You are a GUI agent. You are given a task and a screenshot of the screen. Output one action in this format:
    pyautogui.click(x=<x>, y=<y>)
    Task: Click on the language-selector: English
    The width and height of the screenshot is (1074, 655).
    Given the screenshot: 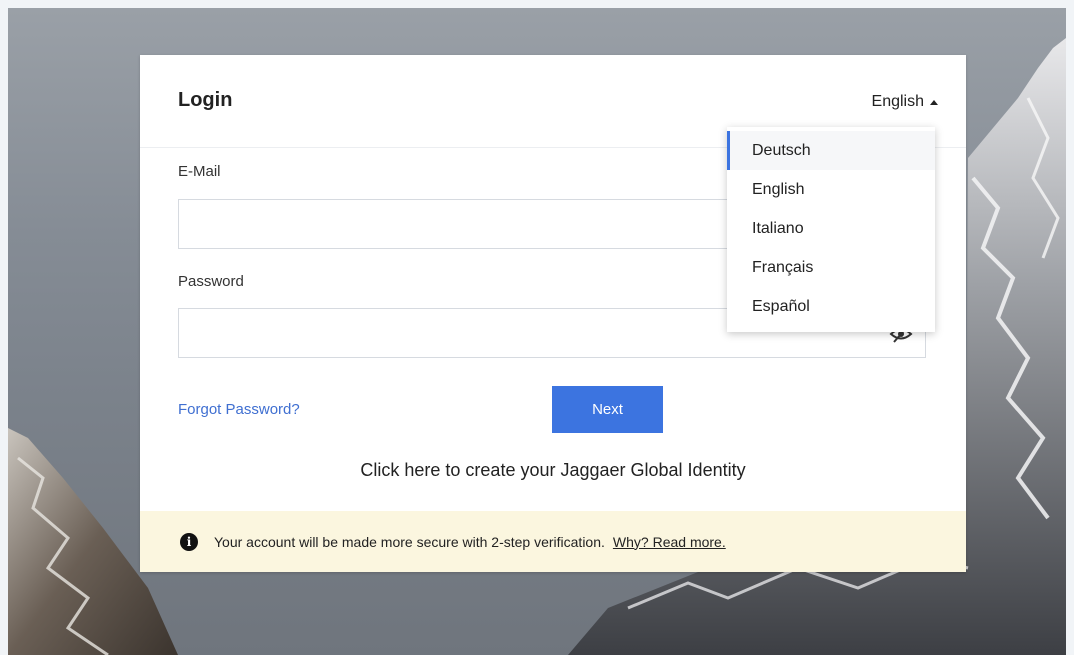 What is the action you would take?
    pyautogui.click(x=905, y=102)
    